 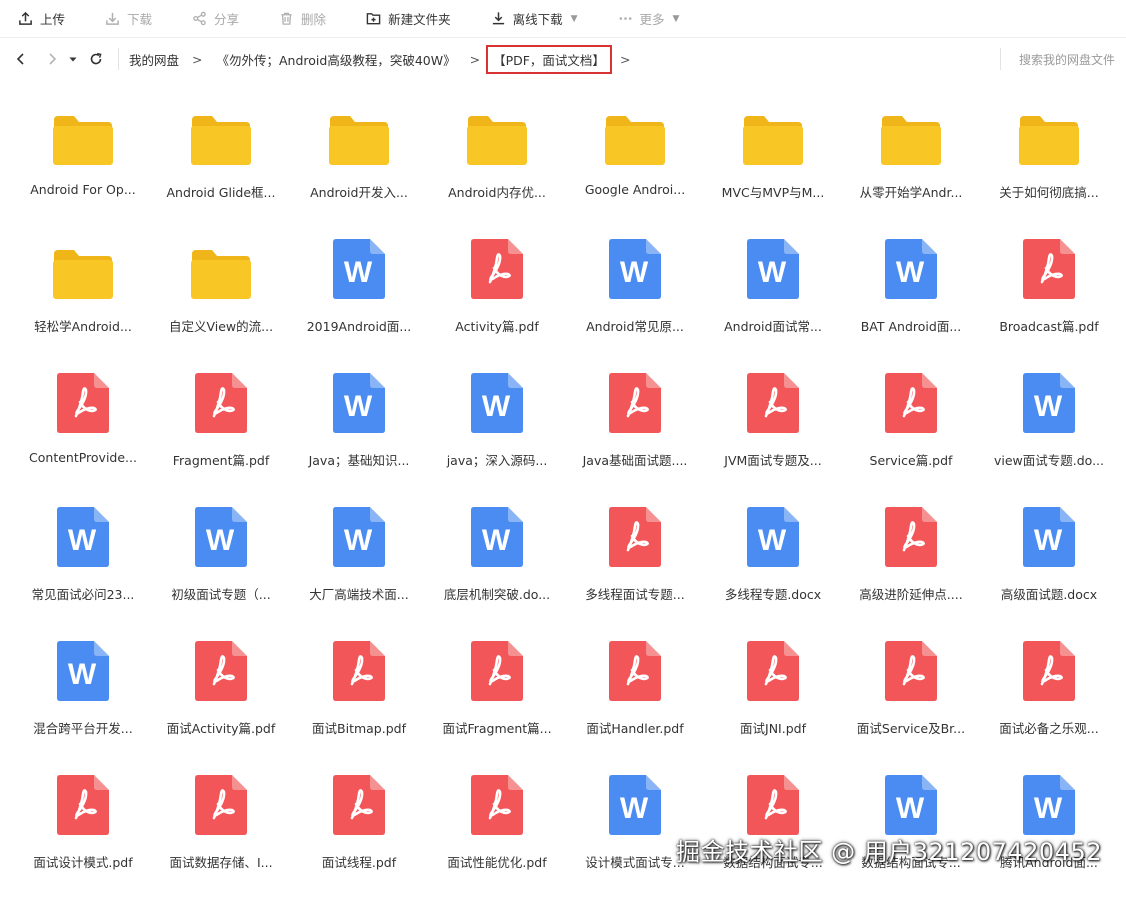 What do you see at coordinates (221, 431) in the screenshot?
I see `file-item: Fragment篇.pdf` at bounding box center [221, 431].